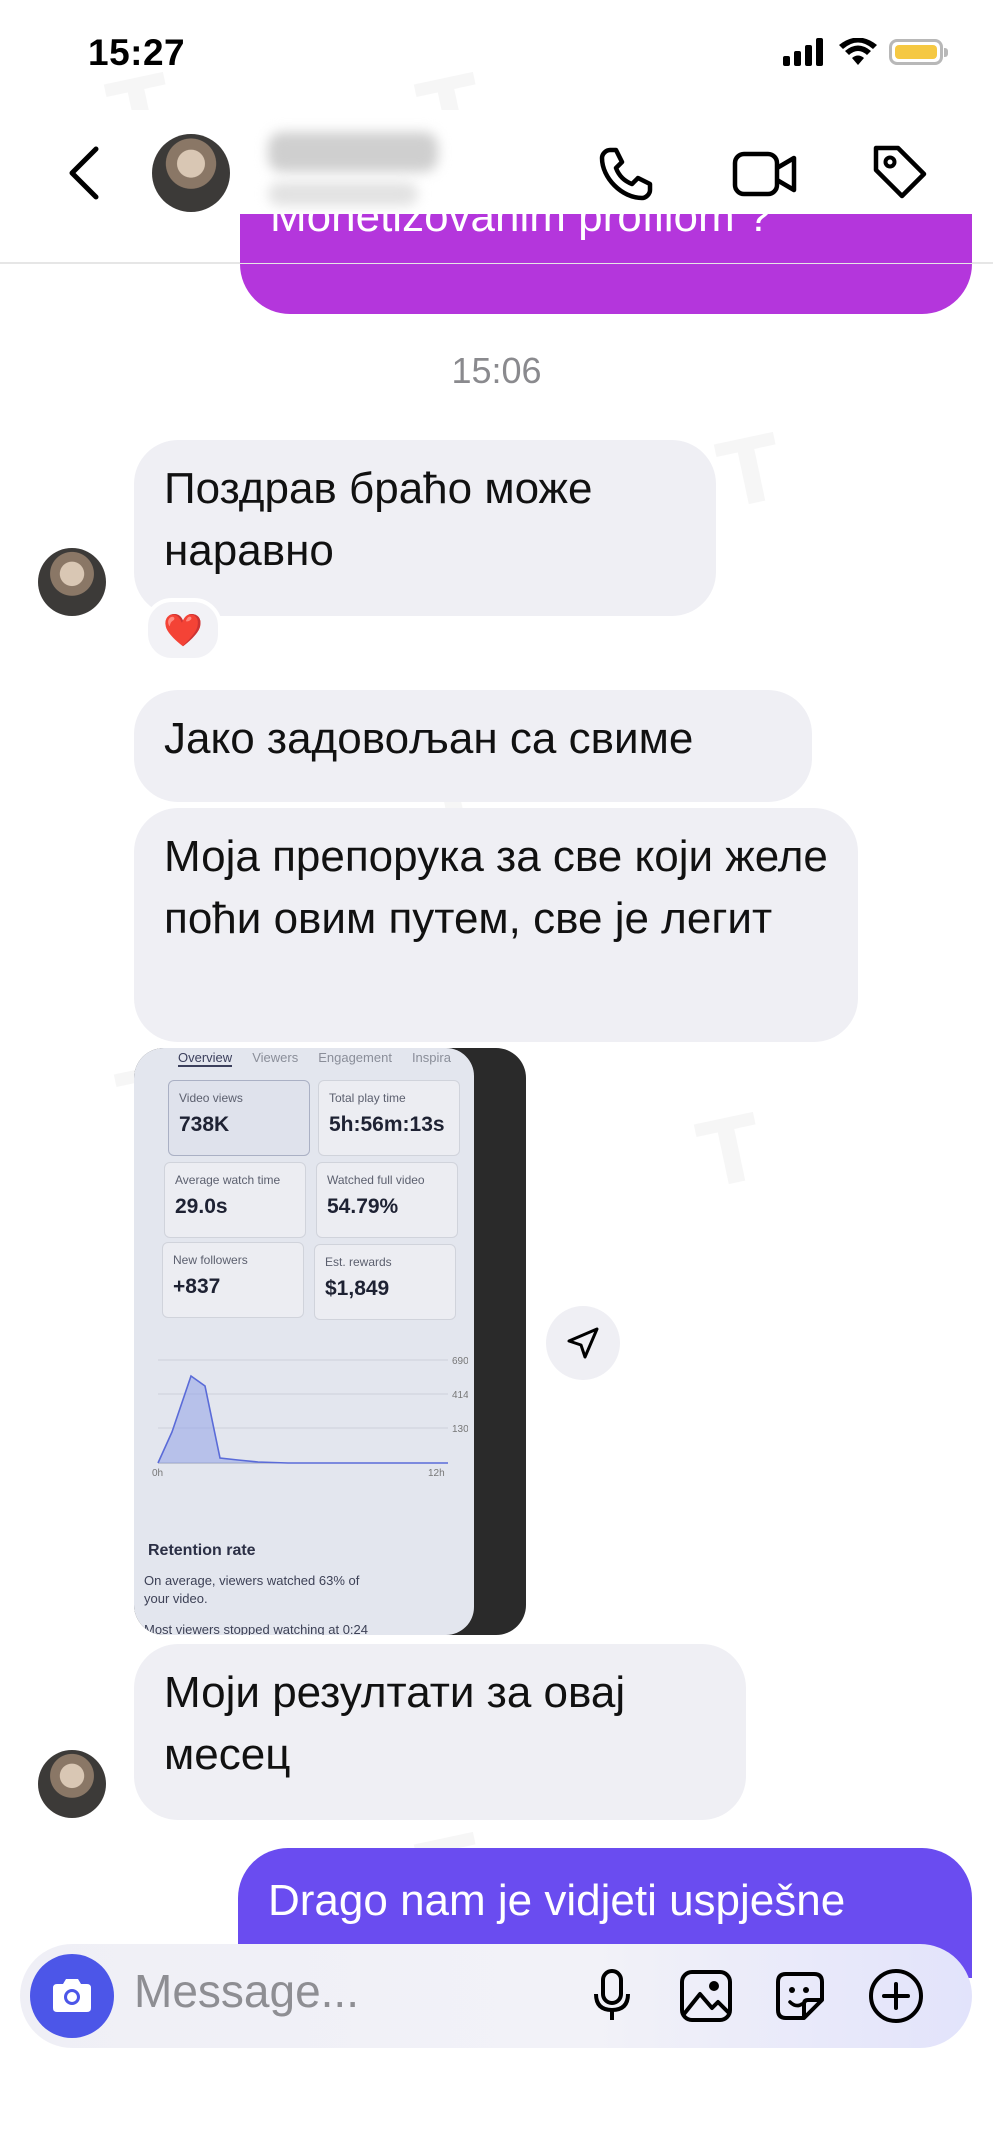 The width and height of the screenshot is (993, 2149). What do you see at coordinates (626, 174) in the screenshot?
I see `phone-icon` at bounding box center [626, 174].